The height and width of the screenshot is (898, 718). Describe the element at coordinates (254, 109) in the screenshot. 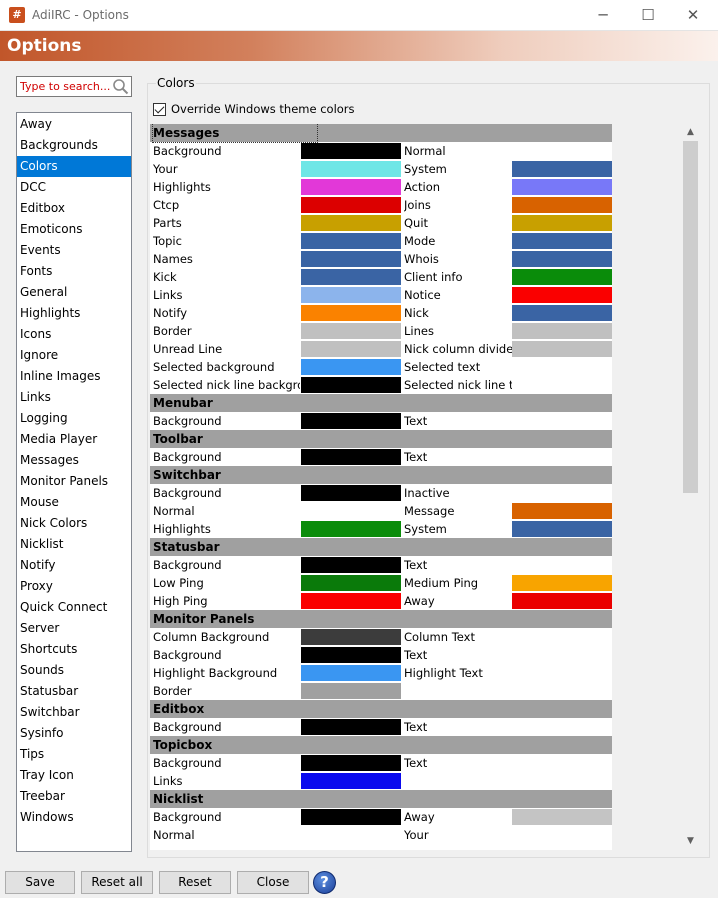

I see `override-theme-row: Override Windows theme colors` at that location.